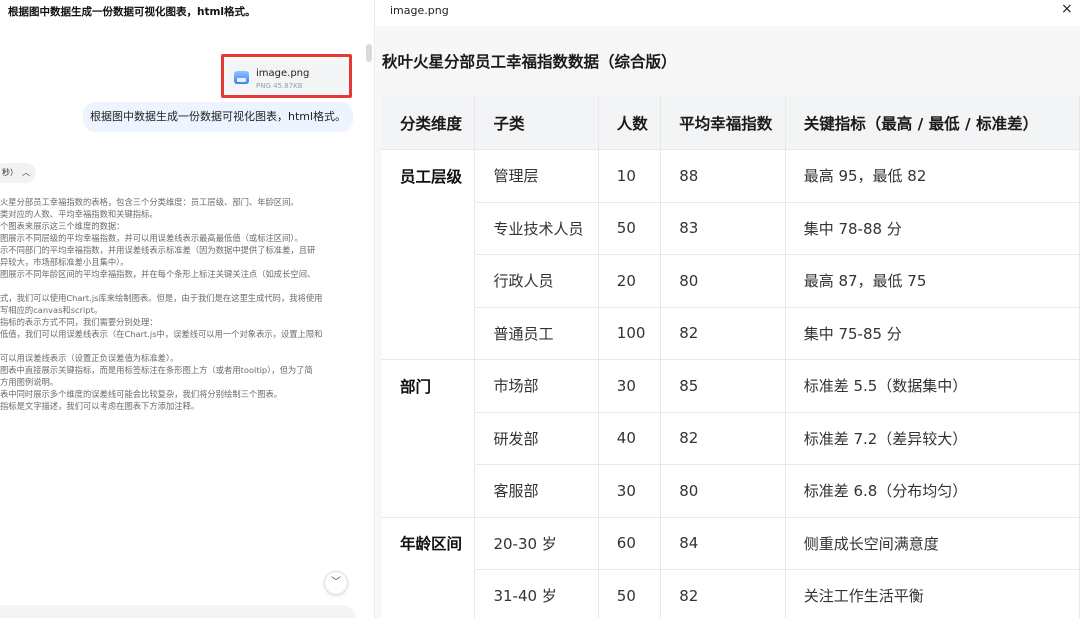 This screenshot has height=618, width=1080. I want to click on reasoning-line: 写相应的canvas和script。, so click(51, 310).